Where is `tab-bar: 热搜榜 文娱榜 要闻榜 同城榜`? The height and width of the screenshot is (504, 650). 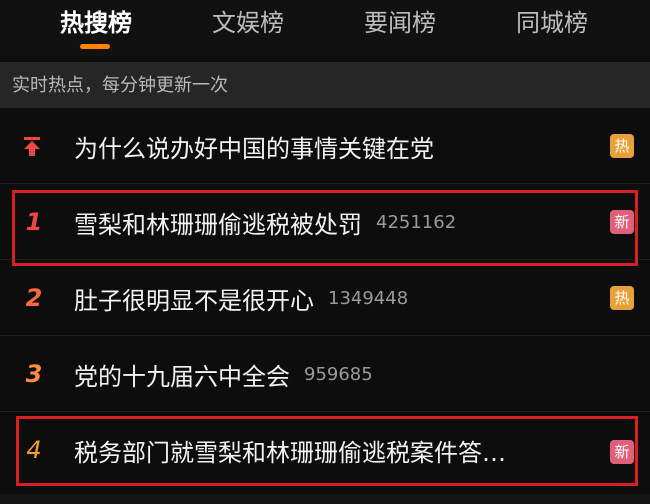
tab-bar: 热搜榜 文娱榜 要闻榜 同城榜 is located at coordinates (325, 28).